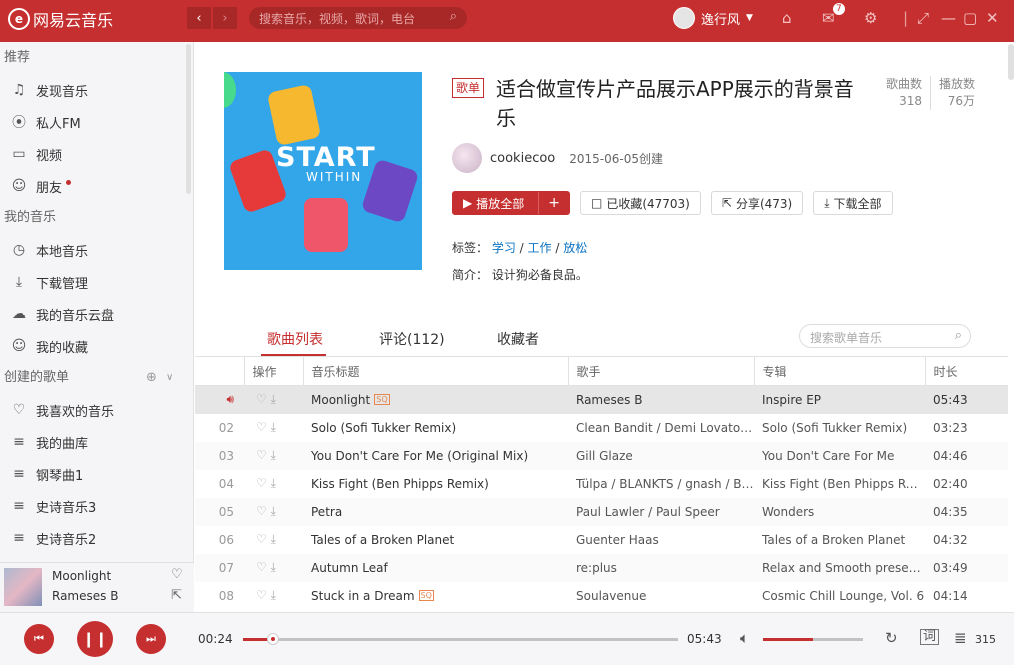 The width and height of the screenshot is (1014, 665). I want to click on sidebar-item-cloud: ☁ 我的音乐云盘, so click(96, 314).